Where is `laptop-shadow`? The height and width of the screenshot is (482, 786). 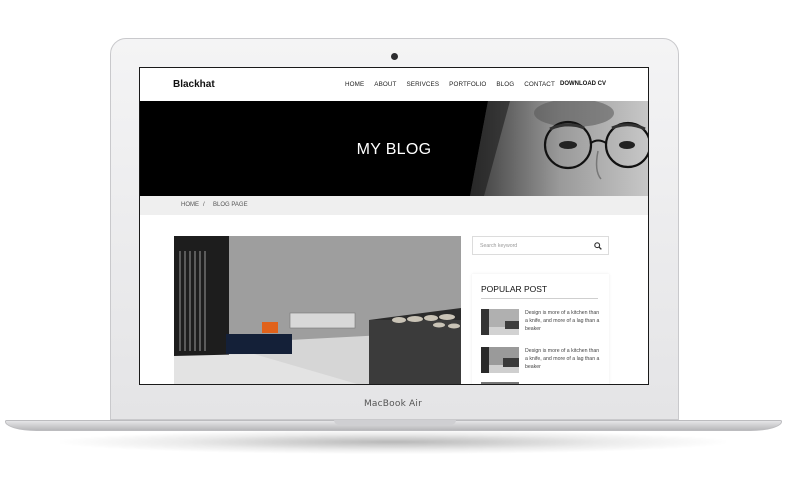
laptop-shadow is located at coordinates (393, 442).